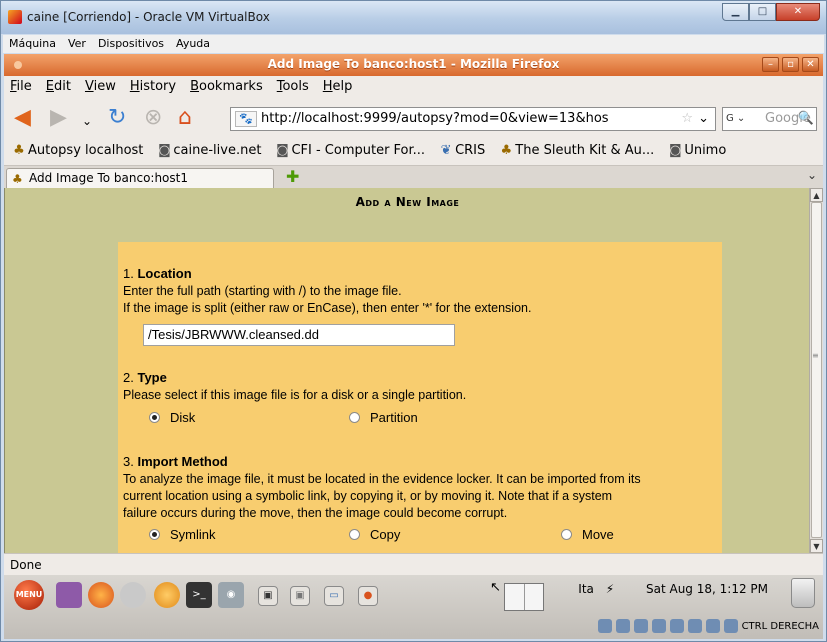  Describe the element at coordinates (300, 596) in the screenshot. I see `taskbar-window-icon: ▣` at that location.